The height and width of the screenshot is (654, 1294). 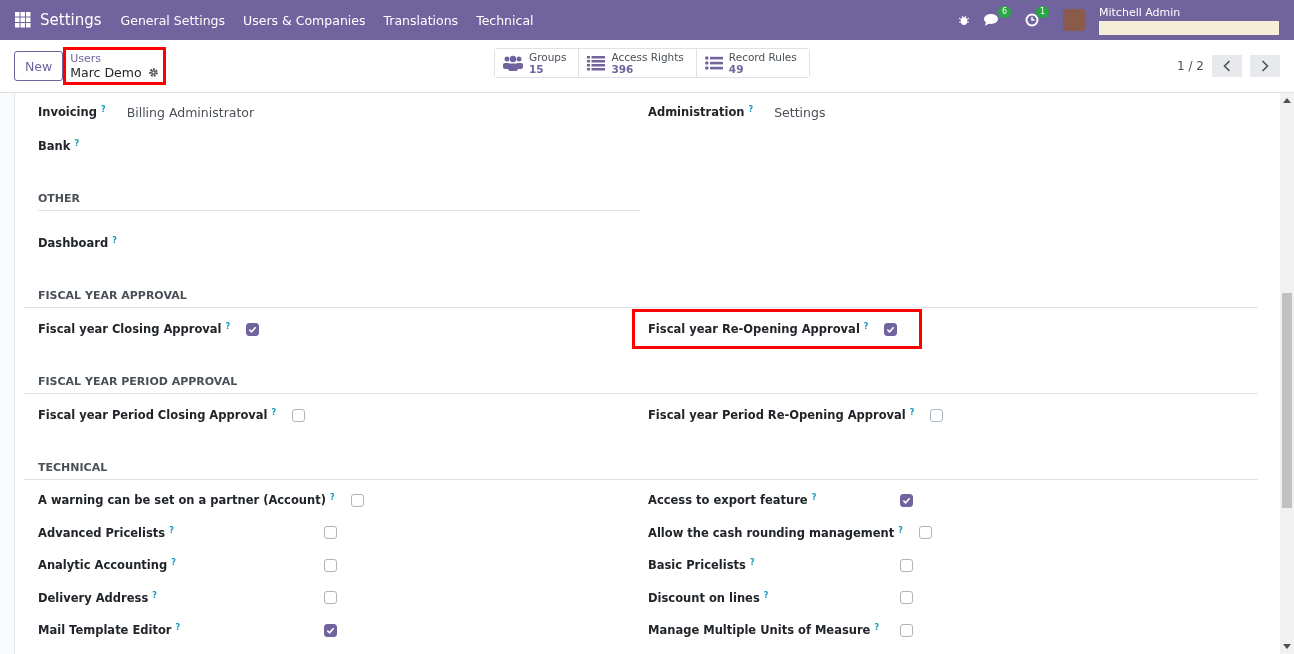 I want to click on scroll-up-icon, so click(x=1287, y=100).